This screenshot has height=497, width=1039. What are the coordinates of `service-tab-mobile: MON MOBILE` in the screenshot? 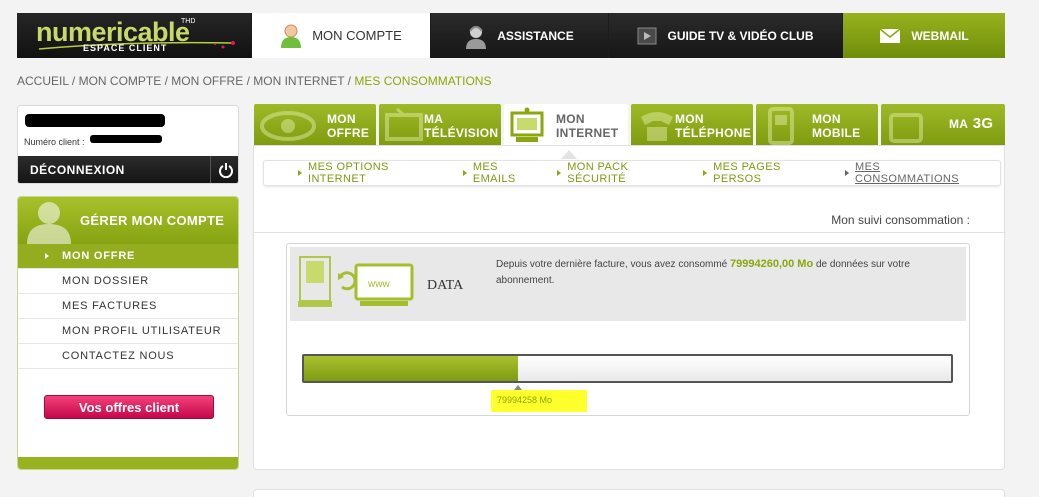 It's located at (817, 124).